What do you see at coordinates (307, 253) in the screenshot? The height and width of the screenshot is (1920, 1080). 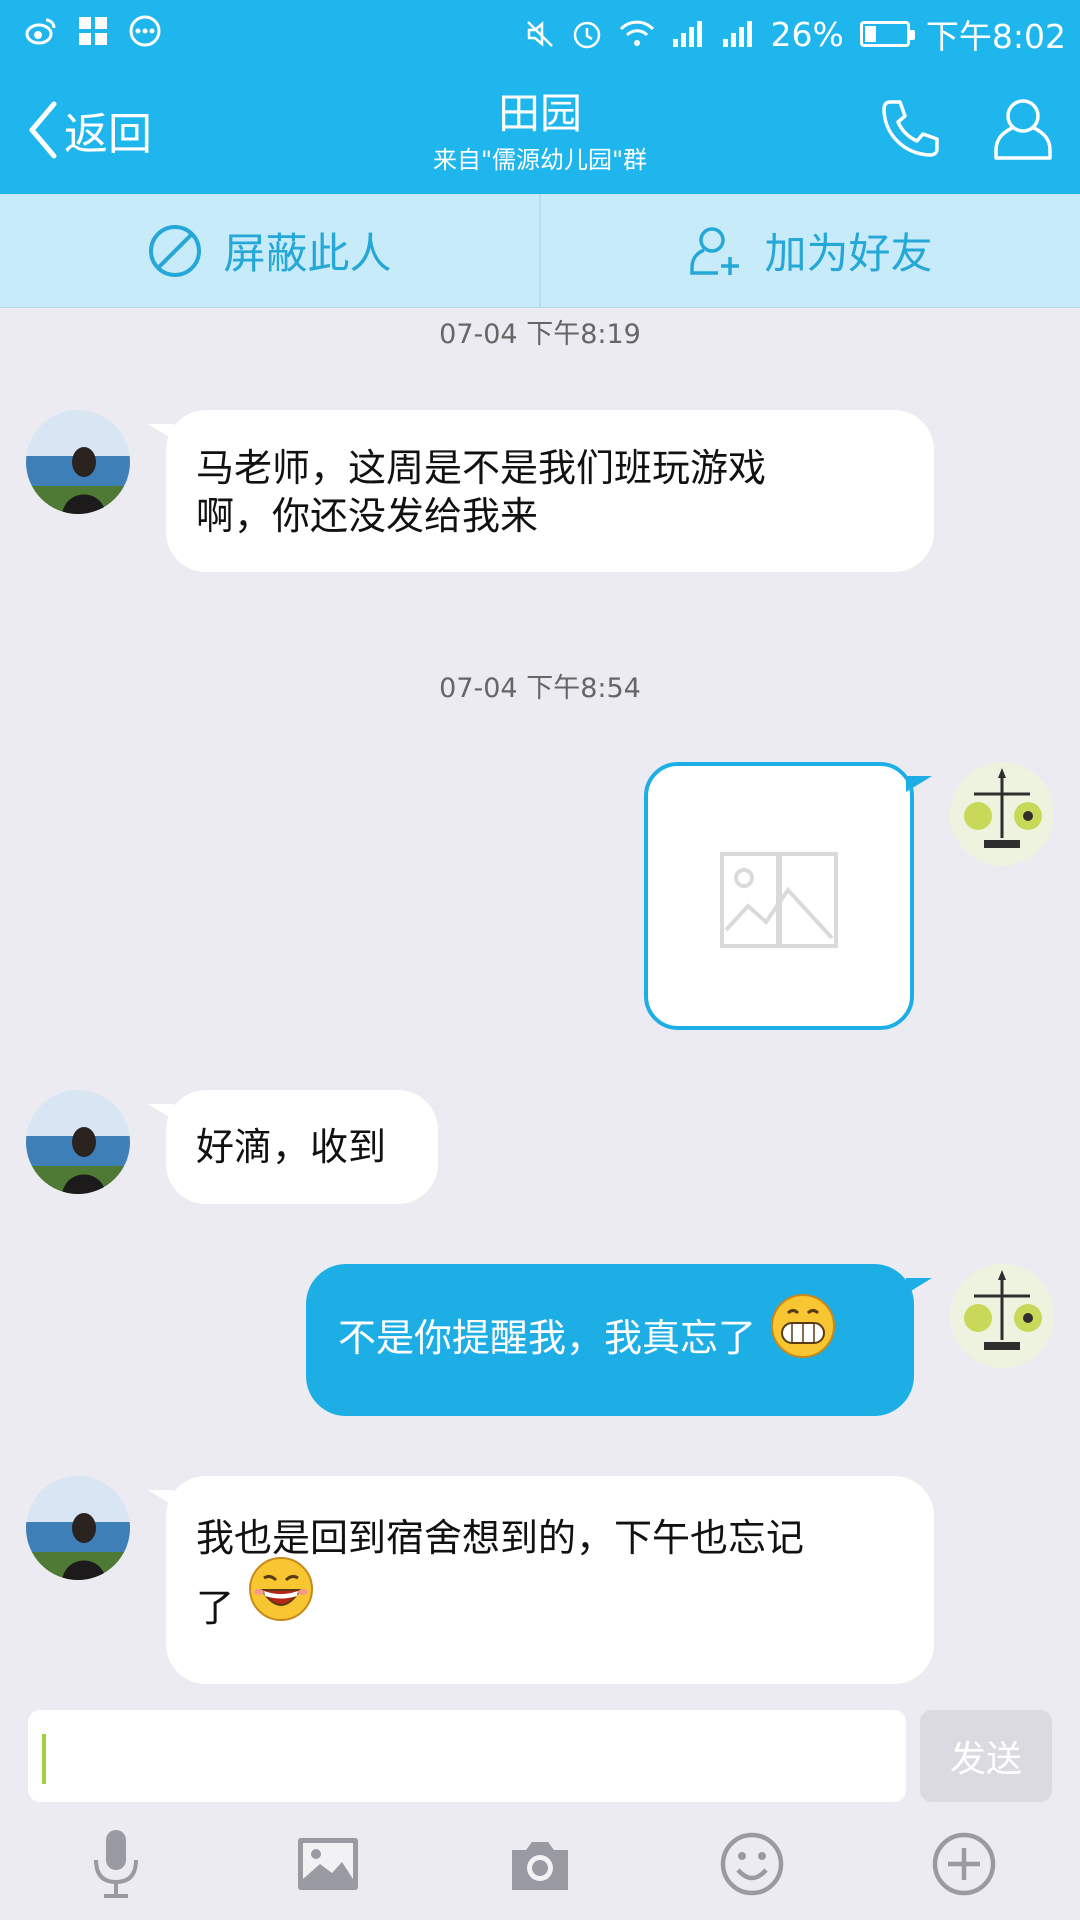 I see `block-label: 屏蔽此人` at bounding box center [307, 253].